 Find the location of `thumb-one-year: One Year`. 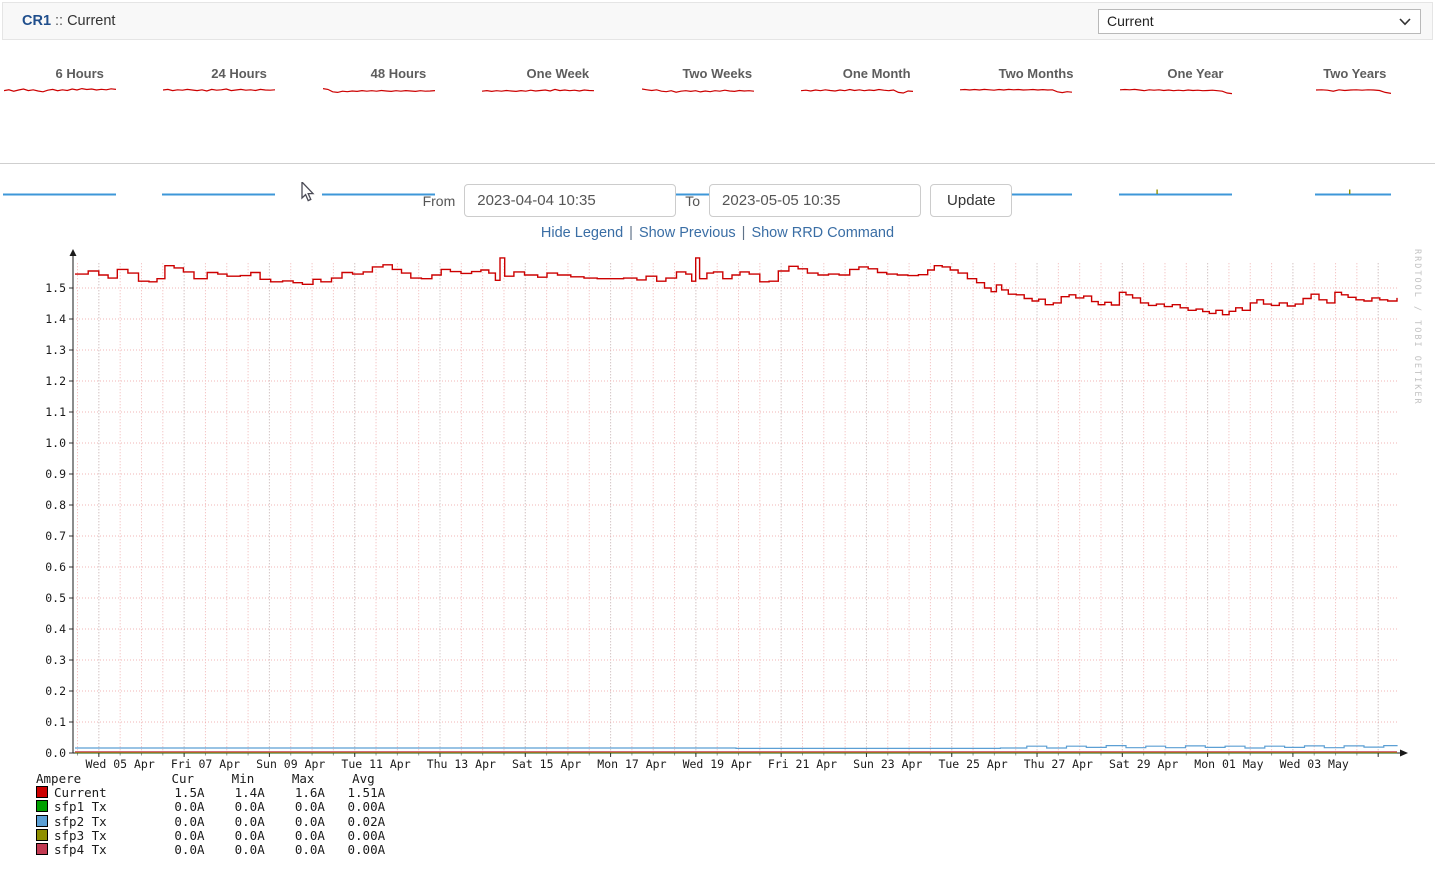

thumb-one-year: One Year is located at coordinates (1195, 127).